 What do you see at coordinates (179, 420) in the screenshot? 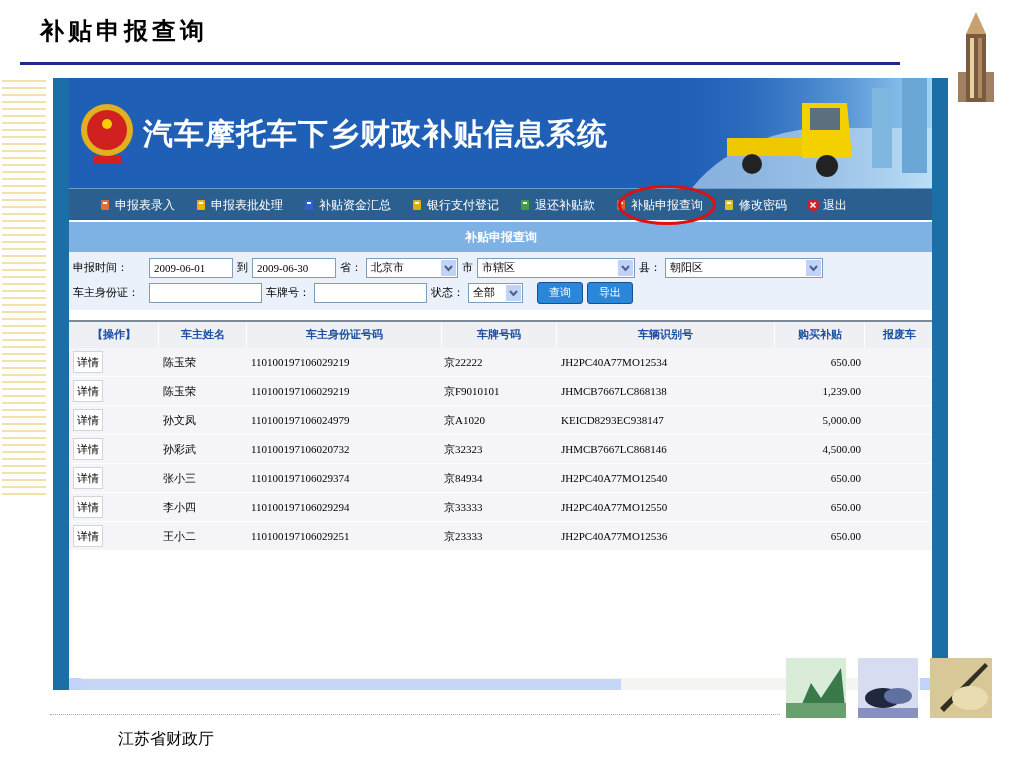
I see `table-cell-text: 孙文凤` at bounding box center [179, 420].